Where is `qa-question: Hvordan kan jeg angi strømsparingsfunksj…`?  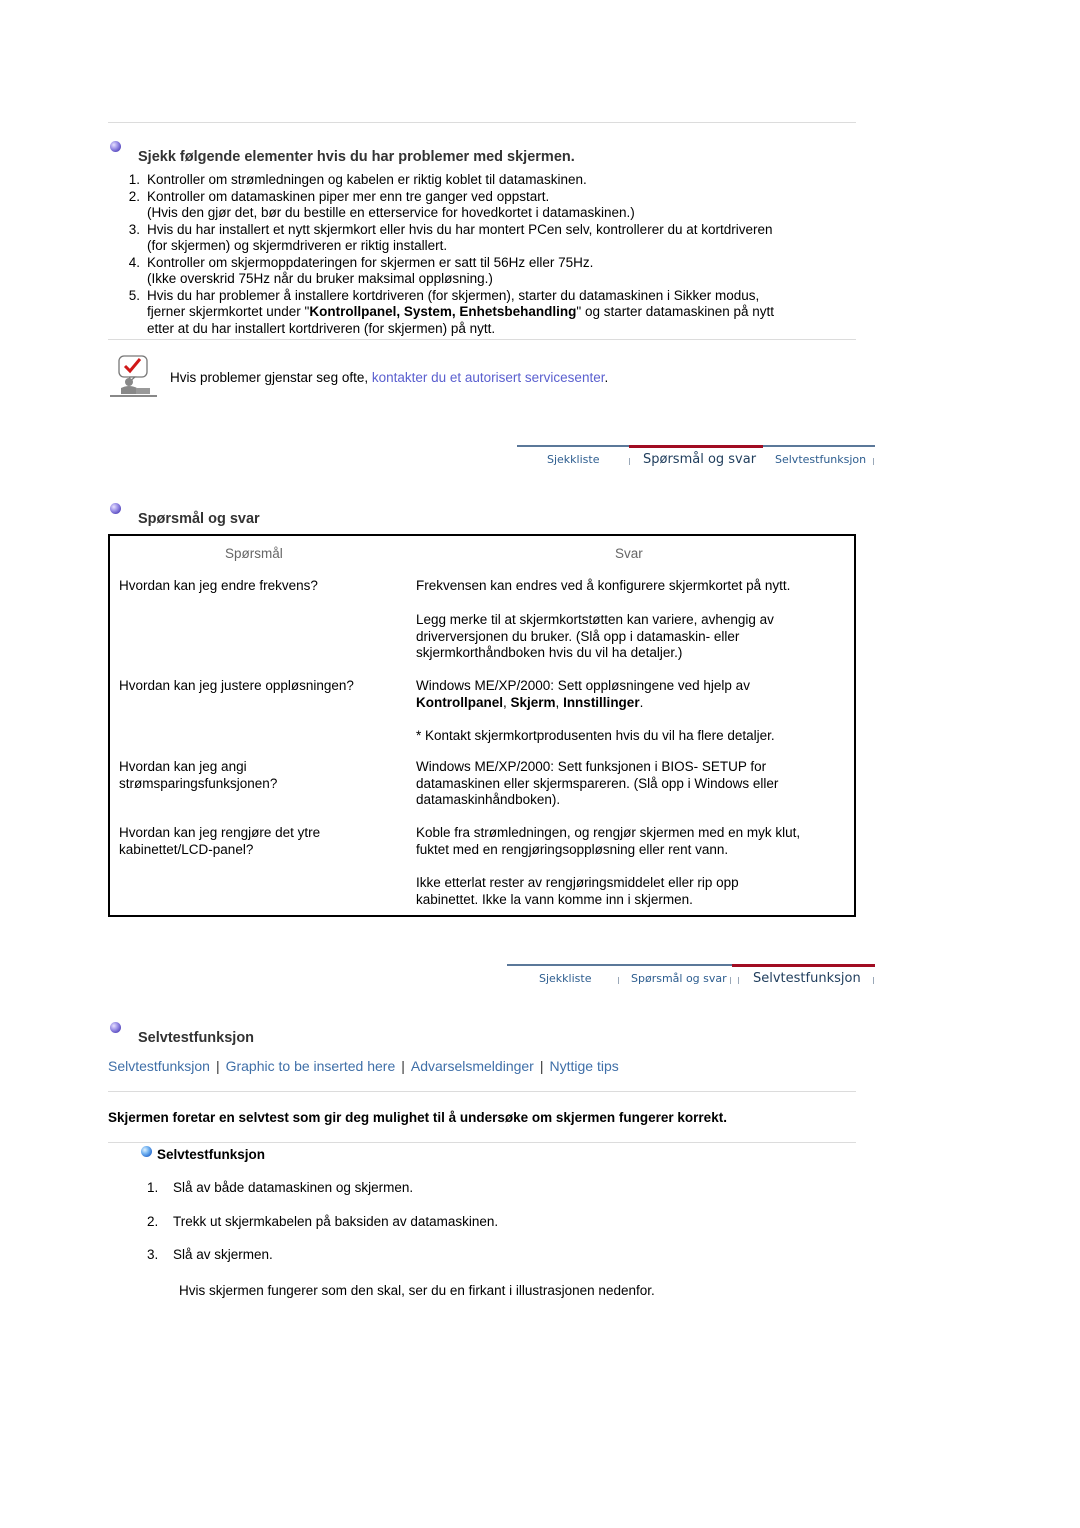 qa-question: Hvordan kan jeg angi strømsparingsfunksj… is located at coordinates (198, 775).